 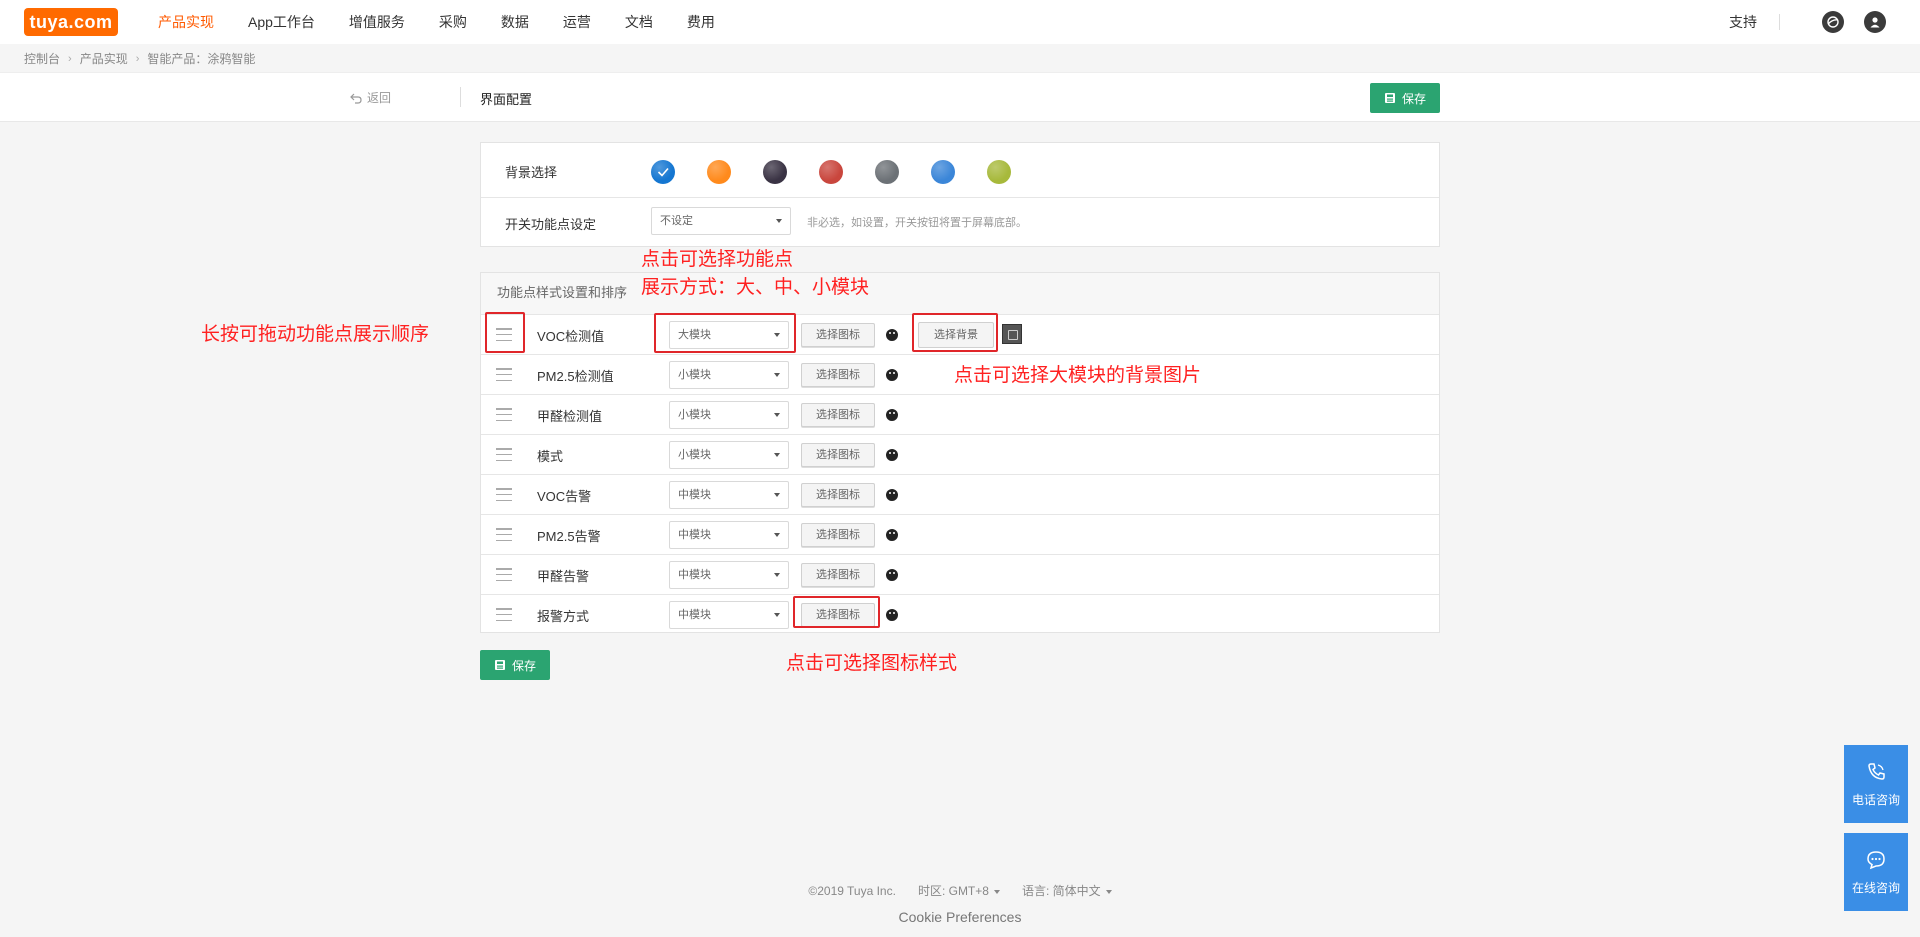 I want to click on globe-icon, so click(x=1833, y=22).